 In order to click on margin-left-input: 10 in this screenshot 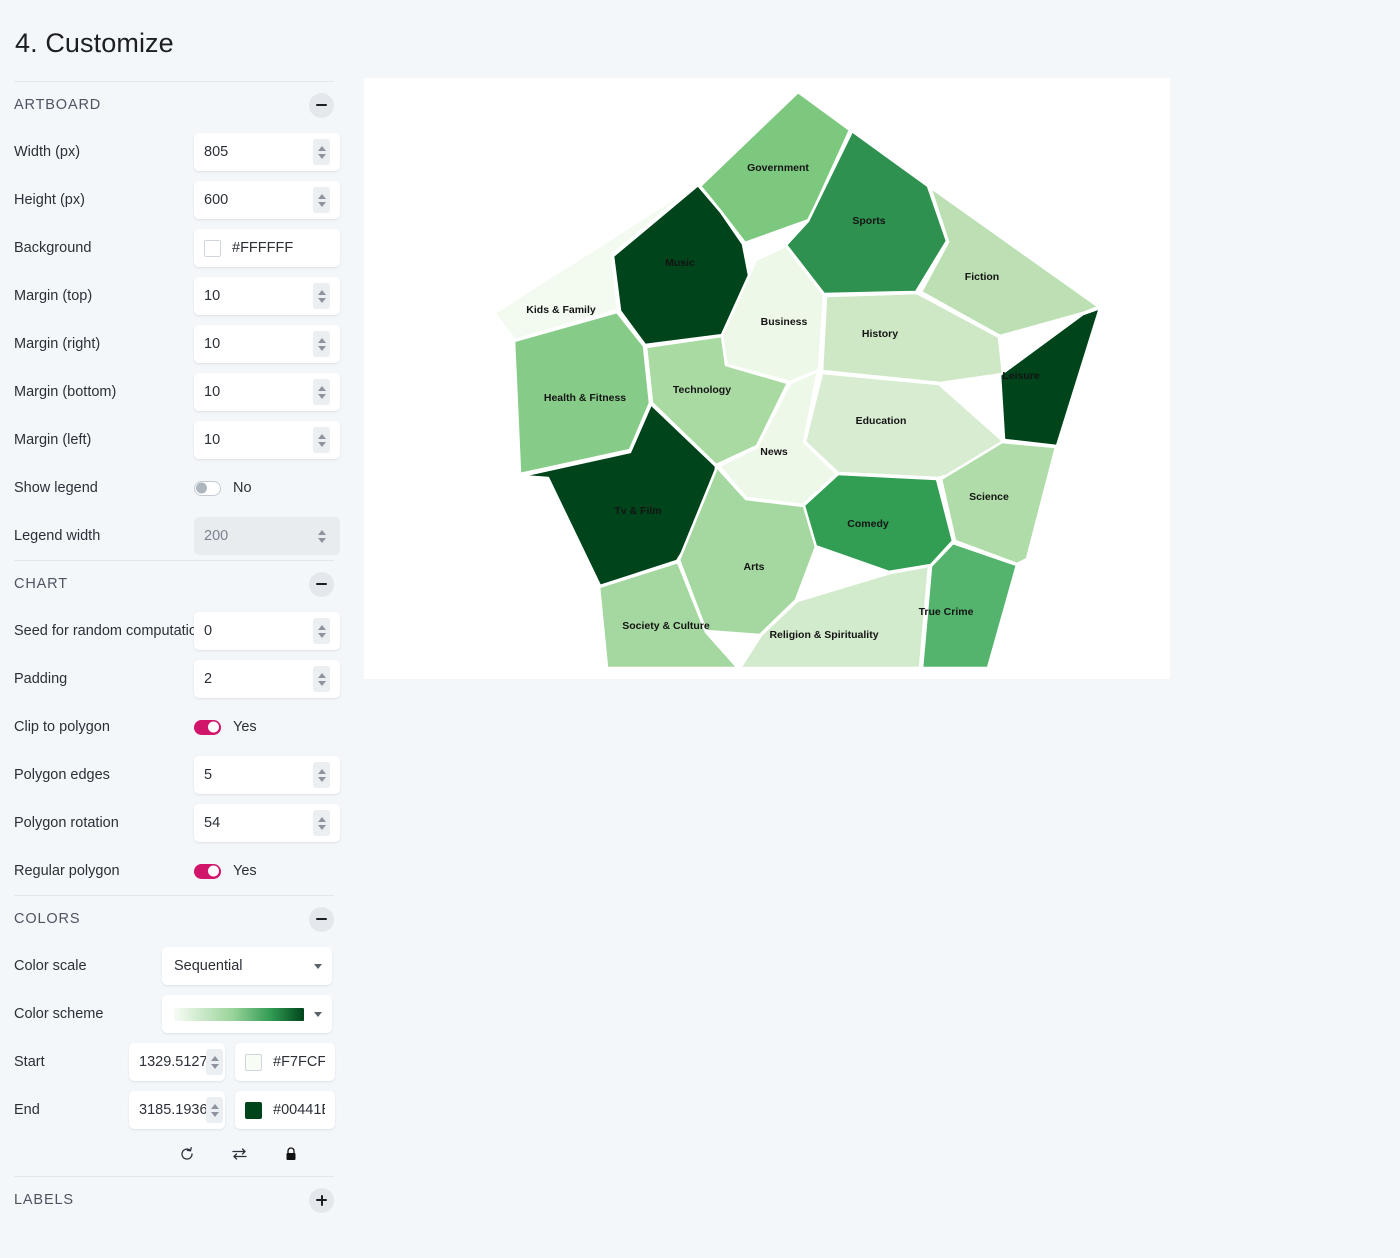, I will do `click(267, 440)`.